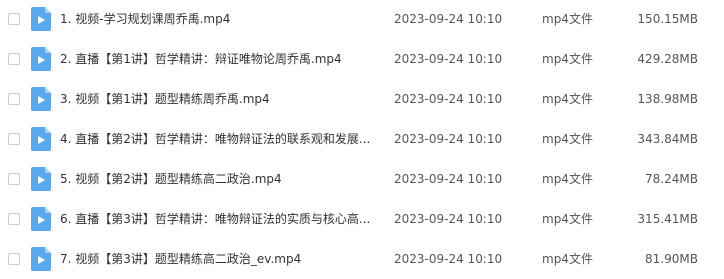 This screenshot has width=724, height=279. Describe the element at coordinates (667, 99) in the screenshot. I see `file-size: 138.98MB` at that location.